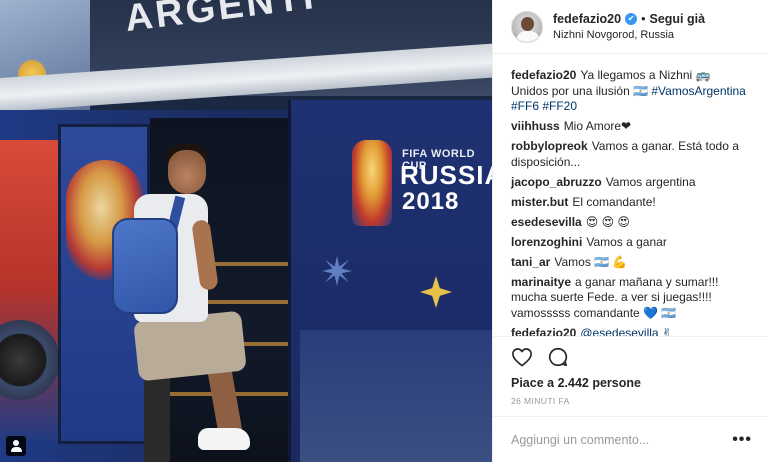  What do you see at coordinates (431, 201) in the screenshot?
I see `world-cup-year: 2018` at bounding box center [431, 201].